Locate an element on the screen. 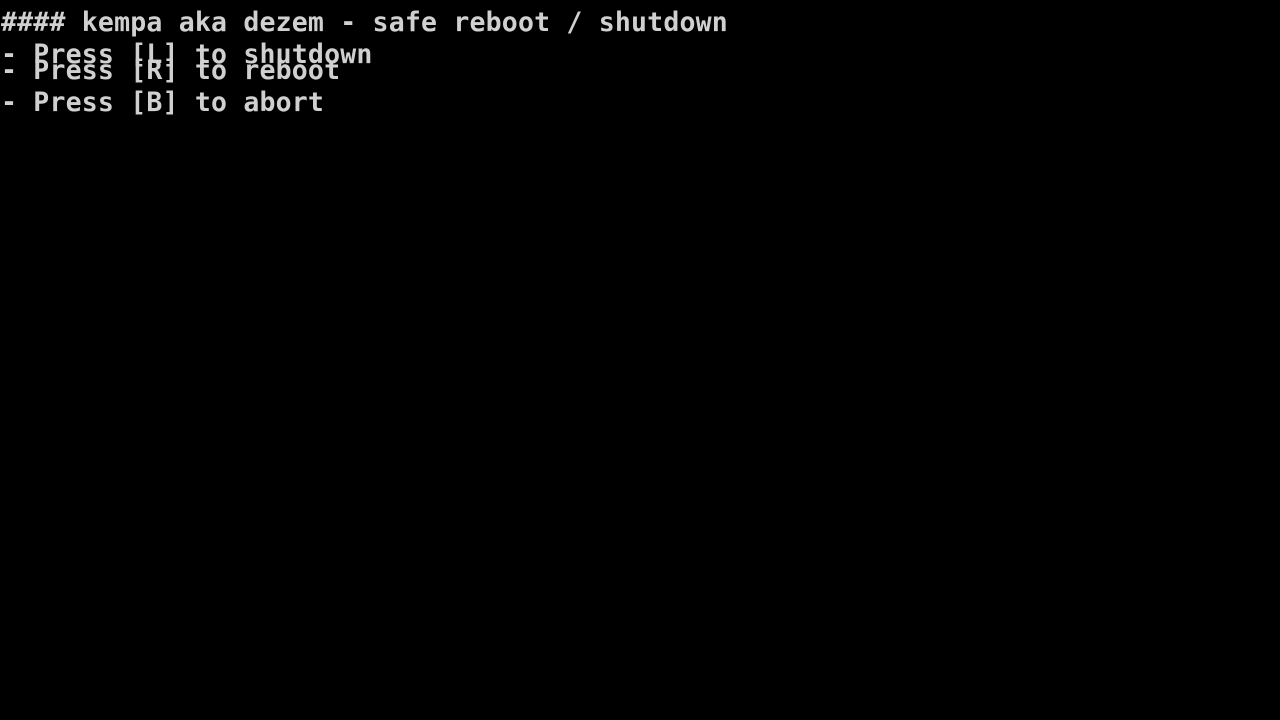  option-abort: - Press [B] to abort is located at coordinates (162, 102).